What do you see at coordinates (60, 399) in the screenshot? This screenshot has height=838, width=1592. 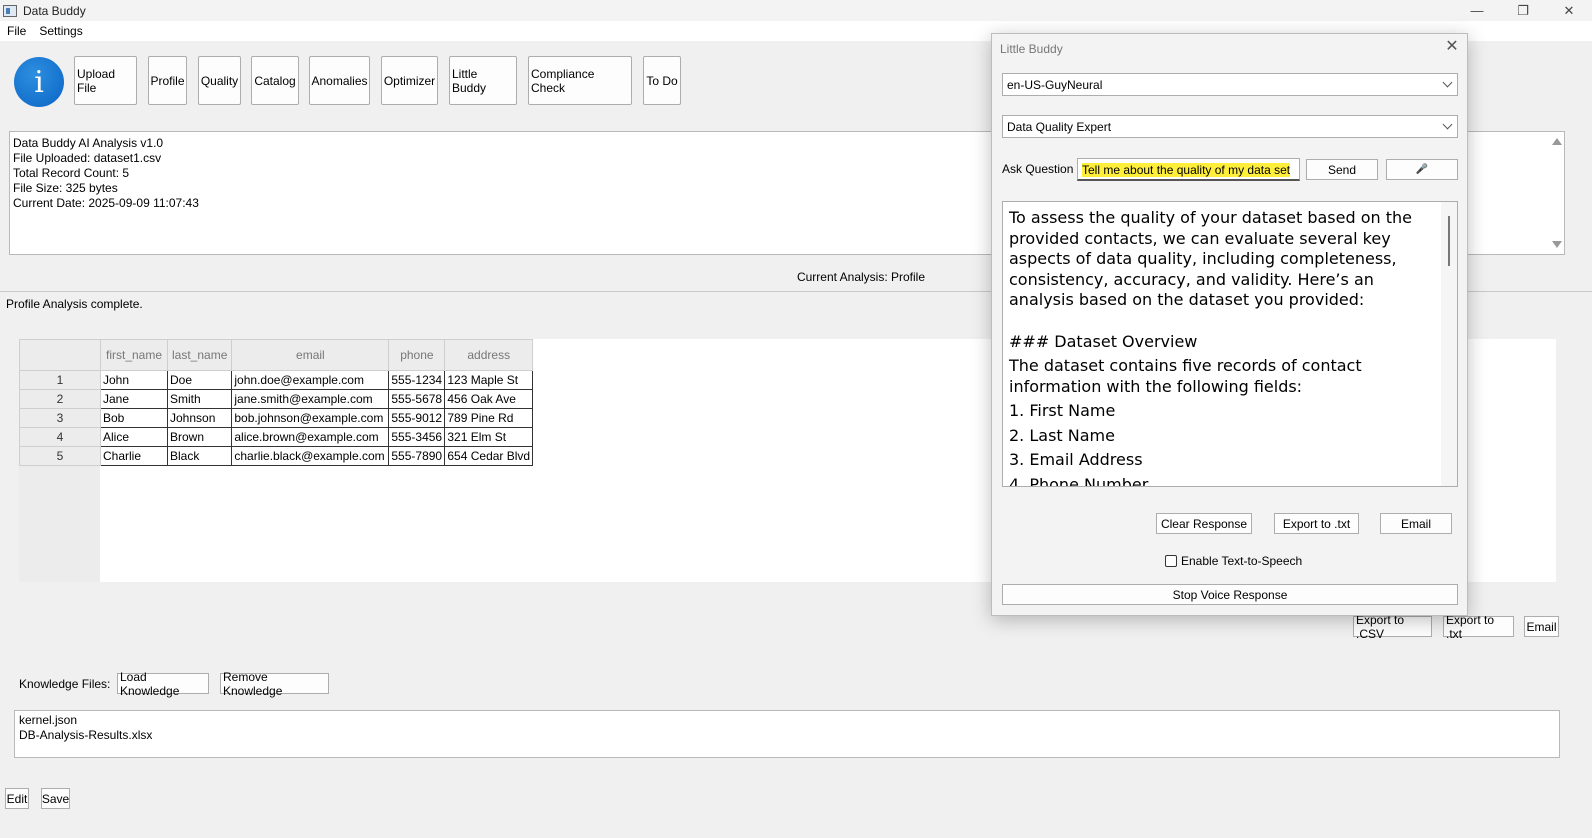 I see `row-header: 2` at bounding box center [60, 399].